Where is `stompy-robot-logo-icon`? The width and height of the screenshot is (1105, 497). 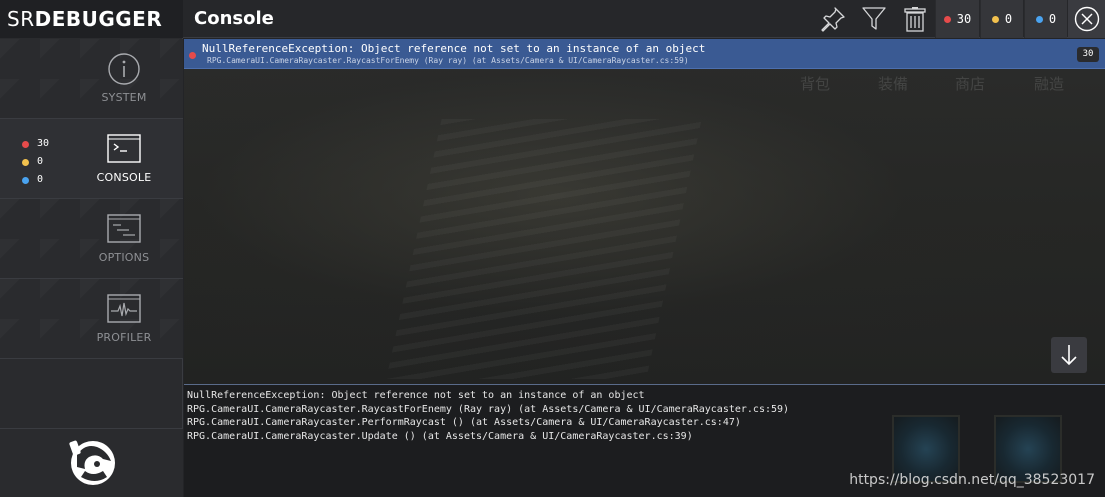
stompy-robot-logo-icon is located at coordinates (92, 462).